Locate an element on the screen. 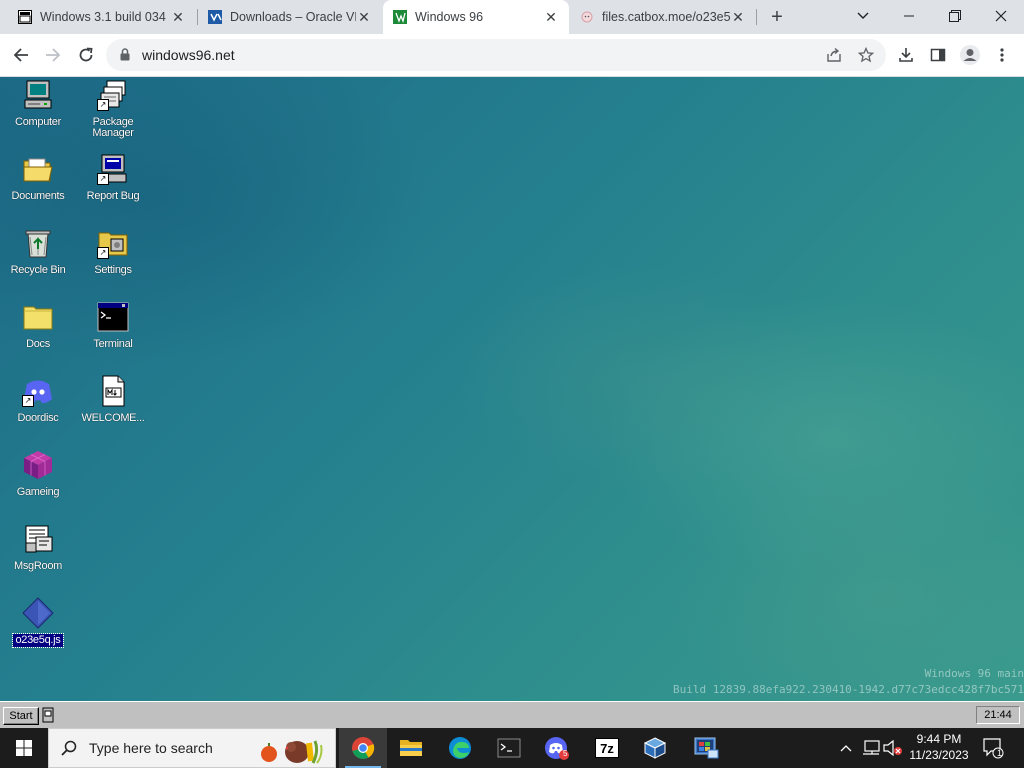  side-panel-icon is located at coordinates (938, 55).